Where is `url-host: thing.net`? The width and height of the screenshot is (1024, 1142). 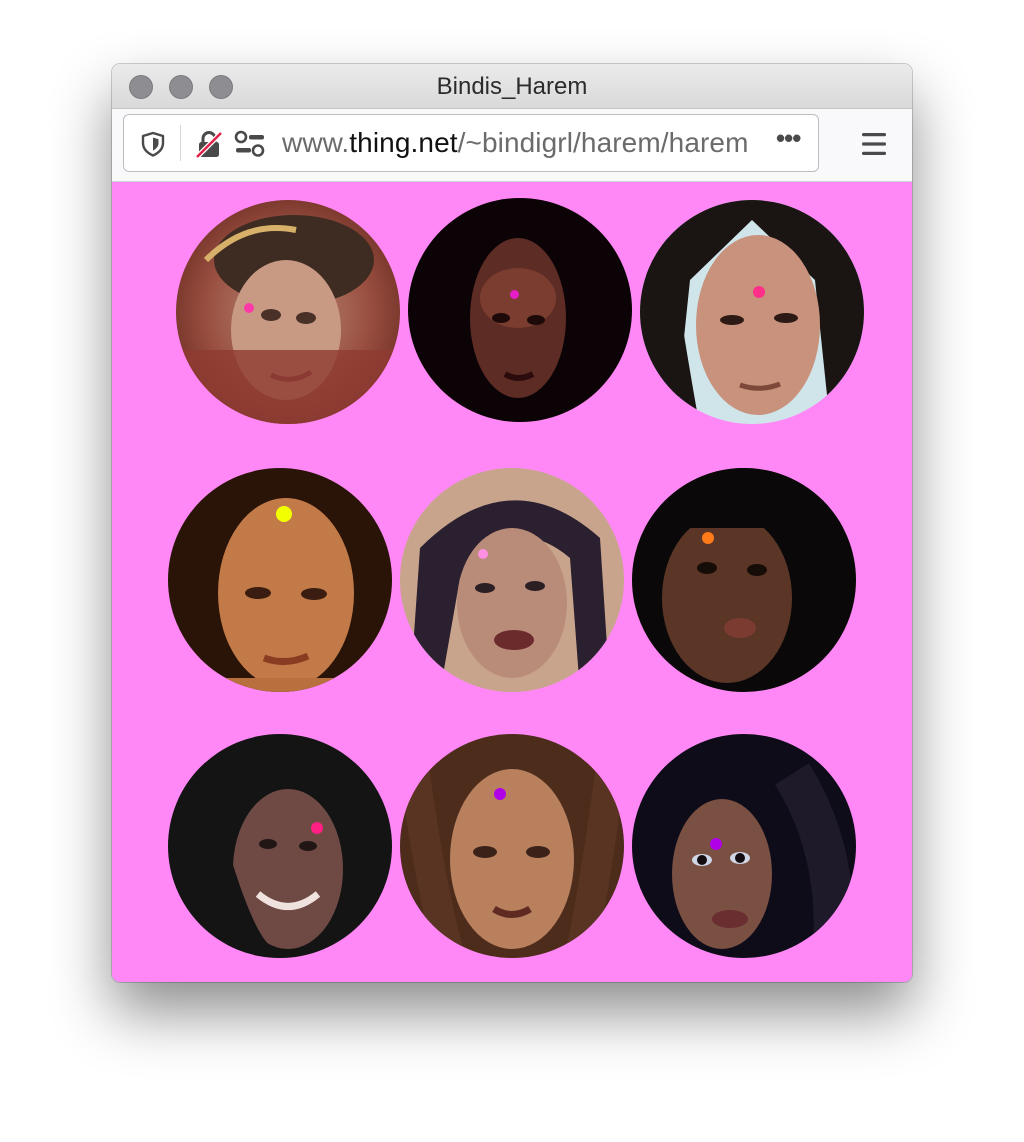 url-host: thing.net is located at coordinates (403, 142).